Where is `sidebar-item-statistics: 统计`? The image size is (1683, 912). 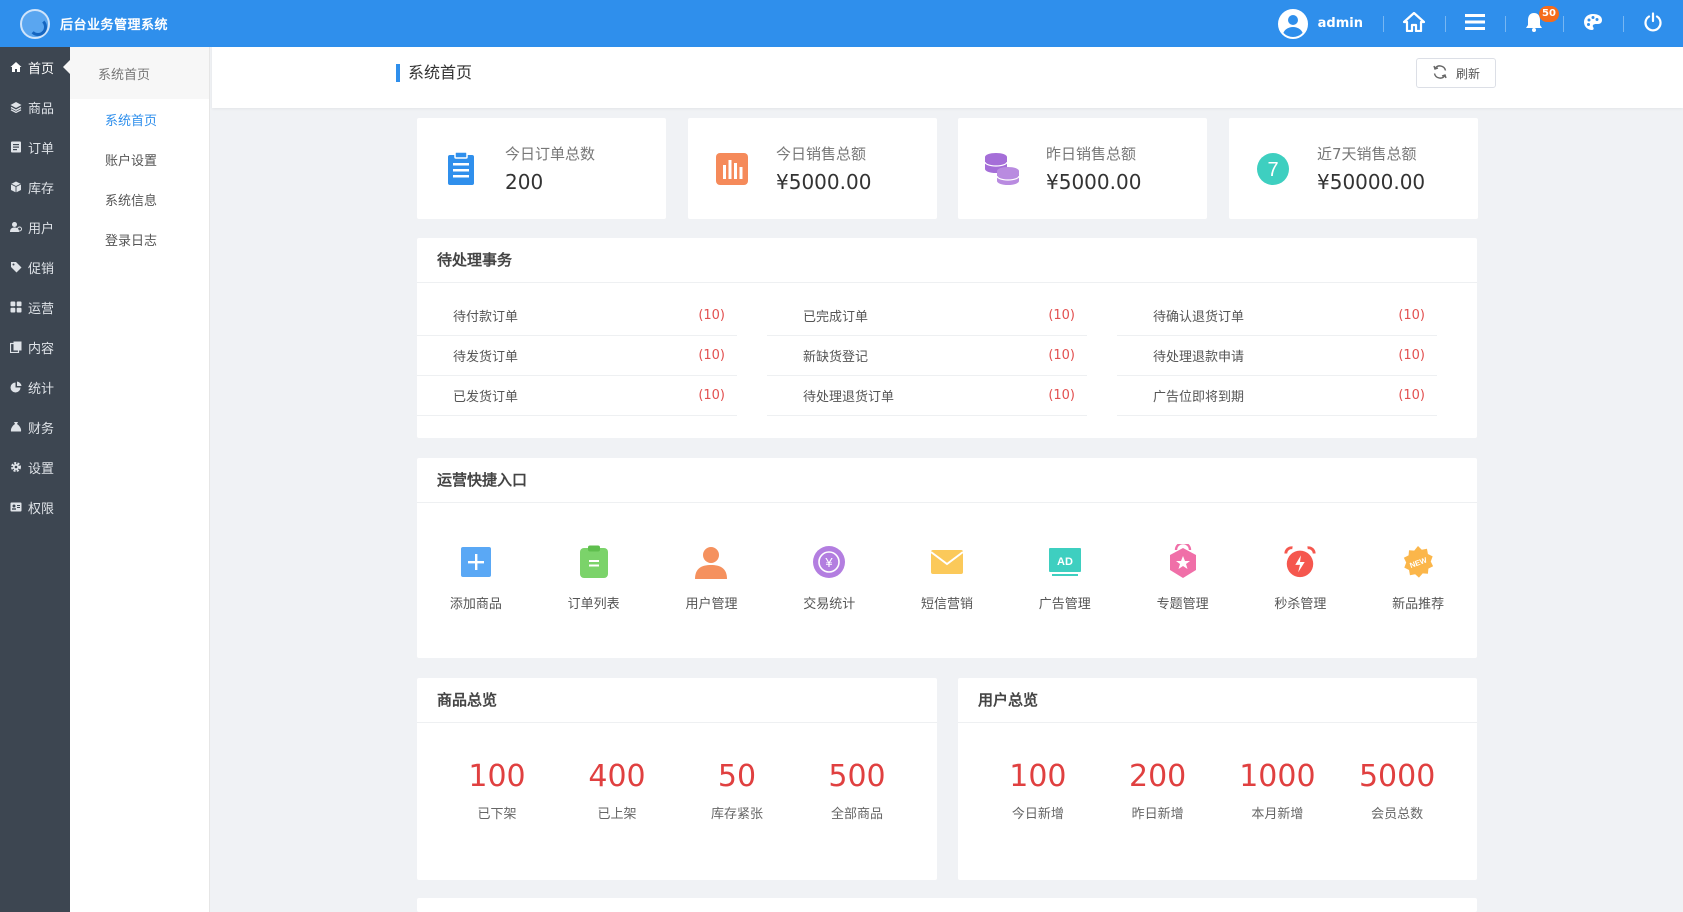 sidebar-item-statistics: 统计 is located at coordinates (35, 387).